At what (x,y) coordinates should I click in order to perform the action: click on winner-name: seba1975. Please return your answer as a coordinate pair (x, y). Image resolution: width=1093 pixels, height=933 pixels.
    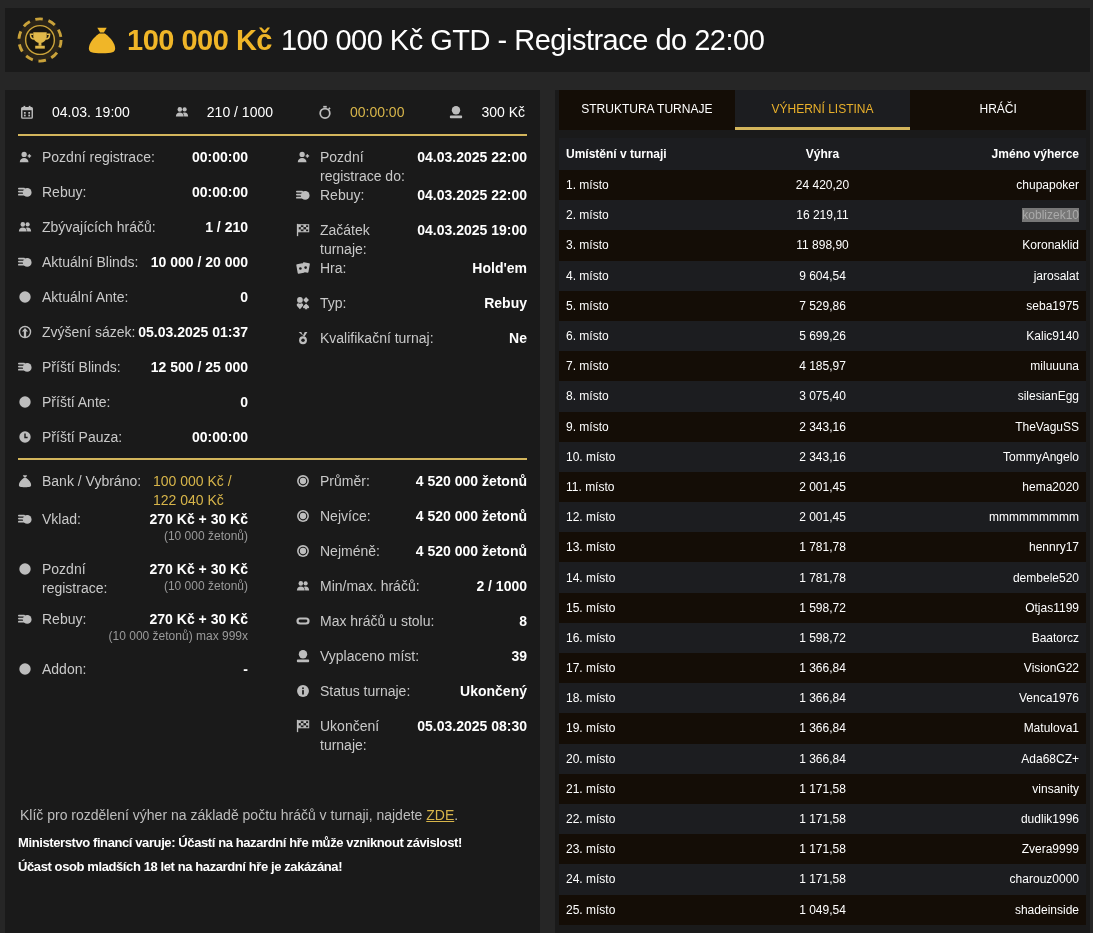
    Looking at the image, I should click on (1052, 305).